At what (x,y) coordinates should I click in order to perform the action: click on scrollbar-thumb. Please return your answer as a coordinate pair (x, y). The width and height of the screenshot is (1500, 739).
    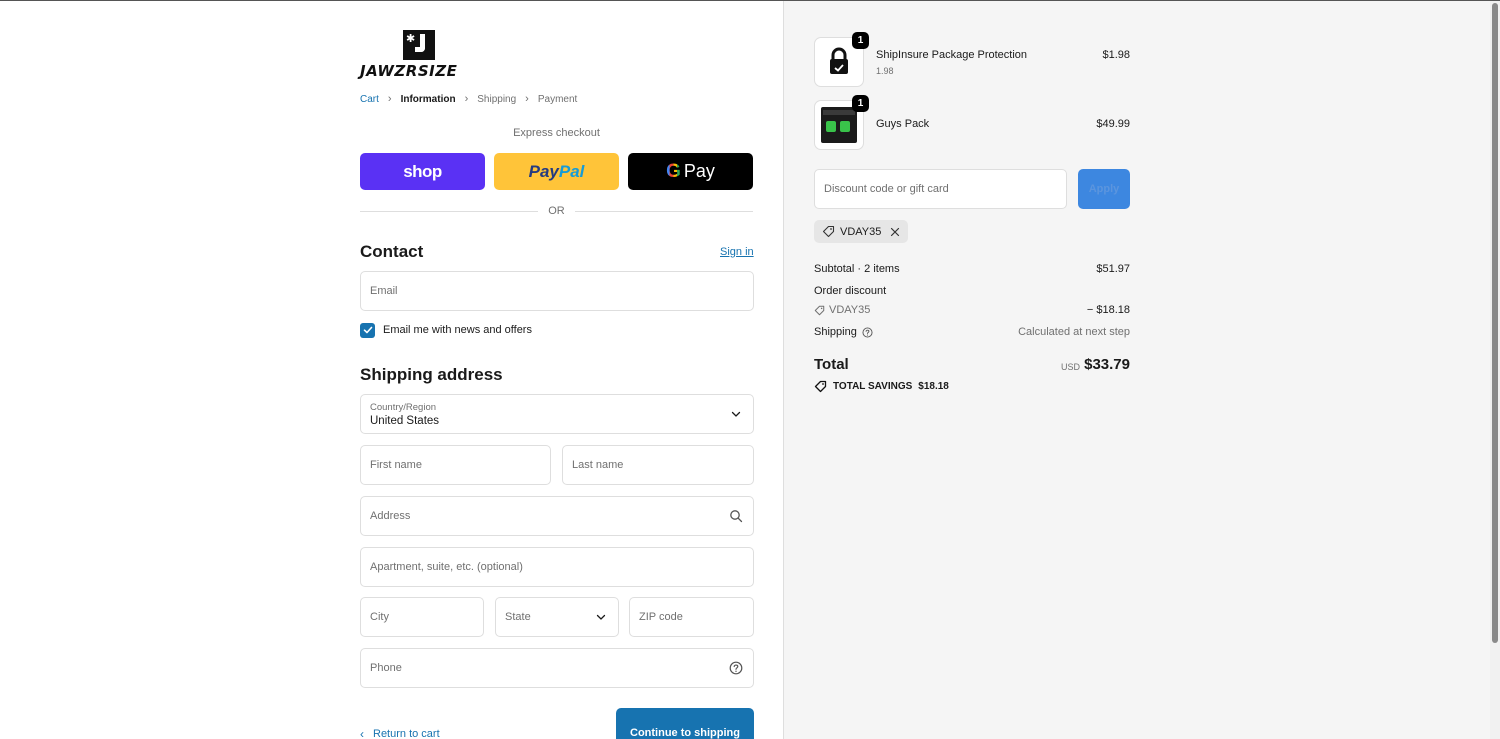
    Looking at the image, I should click on (1495, 323).